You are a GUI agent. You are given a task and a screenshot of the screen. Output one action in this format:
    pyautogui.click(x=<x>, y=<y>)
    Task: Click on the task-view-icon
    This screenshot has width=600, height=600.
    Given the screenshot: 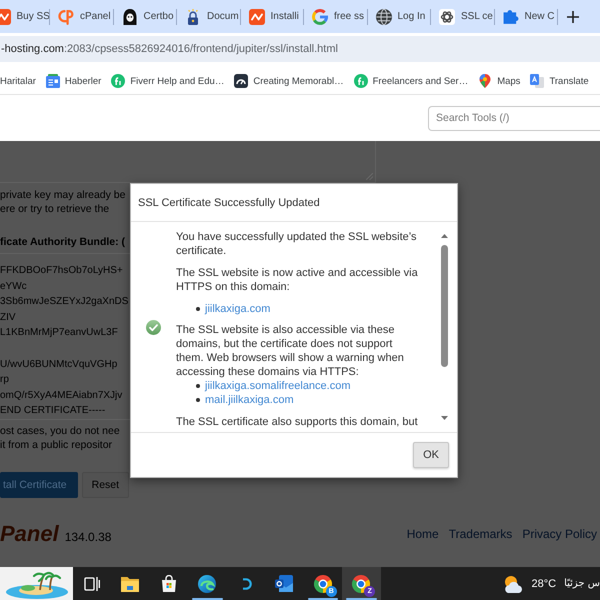 What is the action you would take?
    pyautogui.click(x=92, y=584)
    